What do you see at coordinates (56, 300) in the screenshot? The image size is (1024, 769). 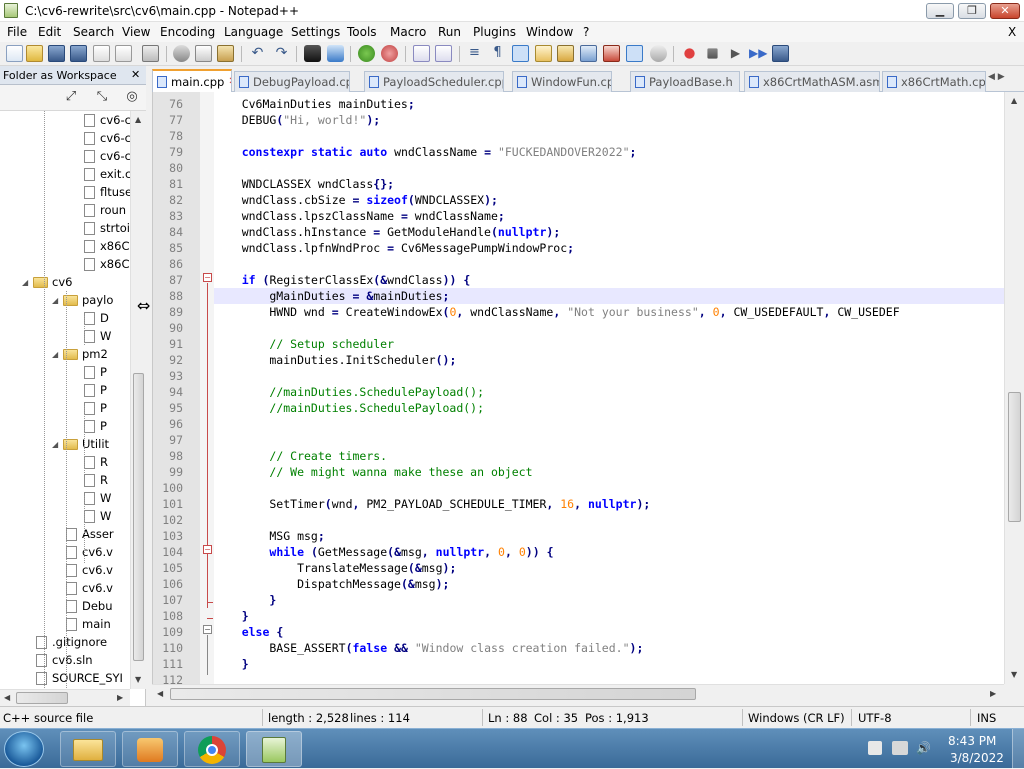 I see `expand-arrow-icon: ◢` at bounding box center [56, 300].